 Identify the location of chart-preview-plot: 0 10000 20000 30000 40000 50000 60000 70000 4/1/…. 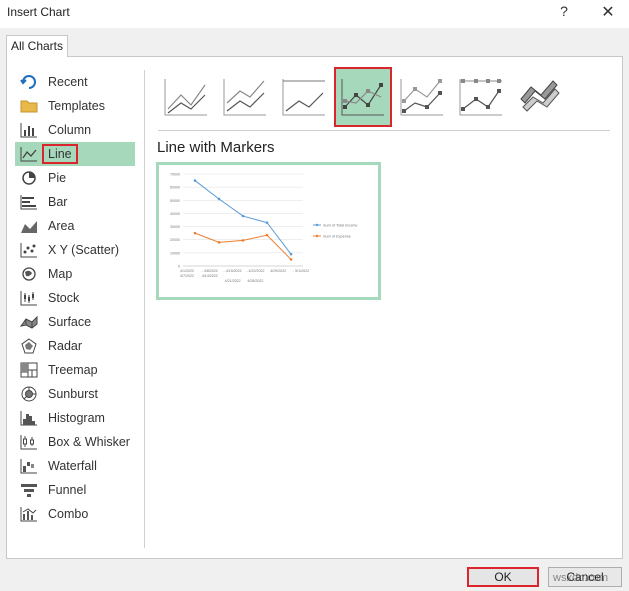
(264, 228).